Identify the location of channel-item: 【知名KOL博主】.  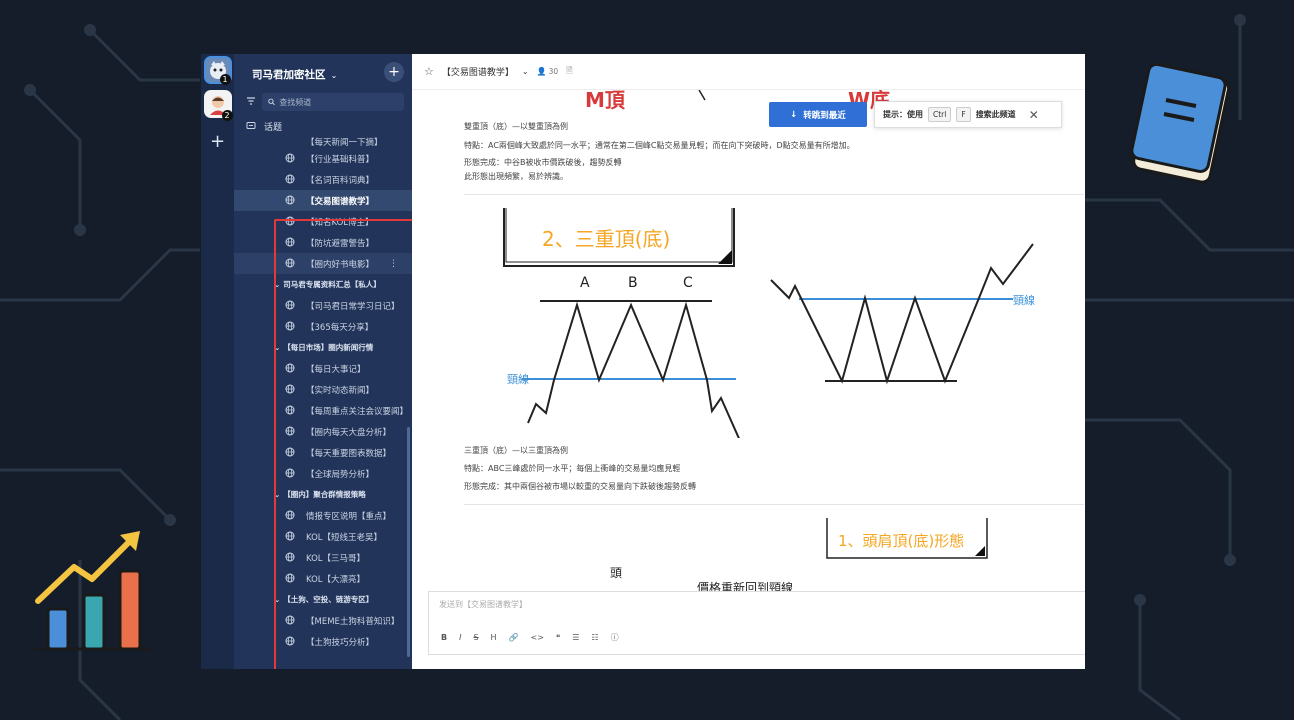
(323, 221).